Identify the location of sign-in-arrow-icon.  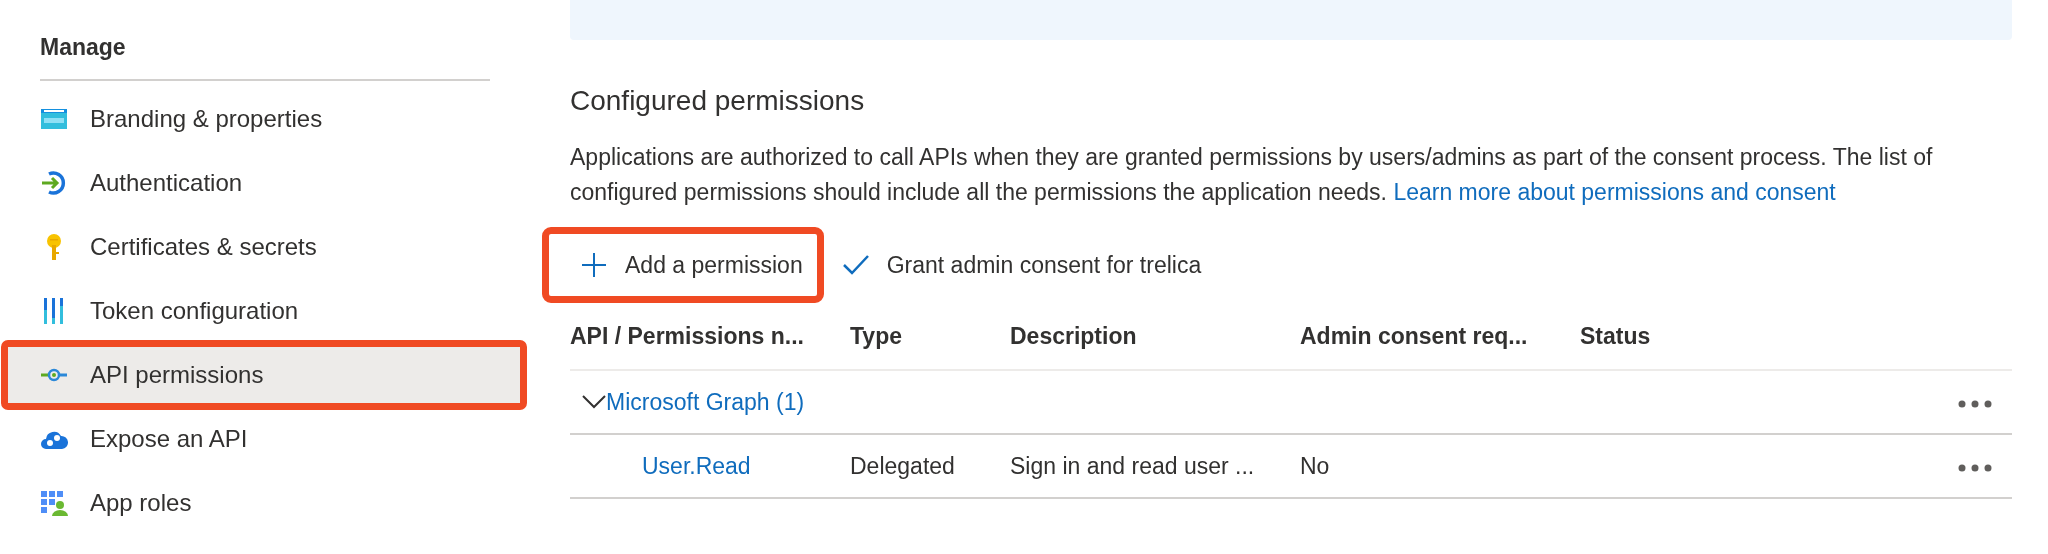
(54, 182).